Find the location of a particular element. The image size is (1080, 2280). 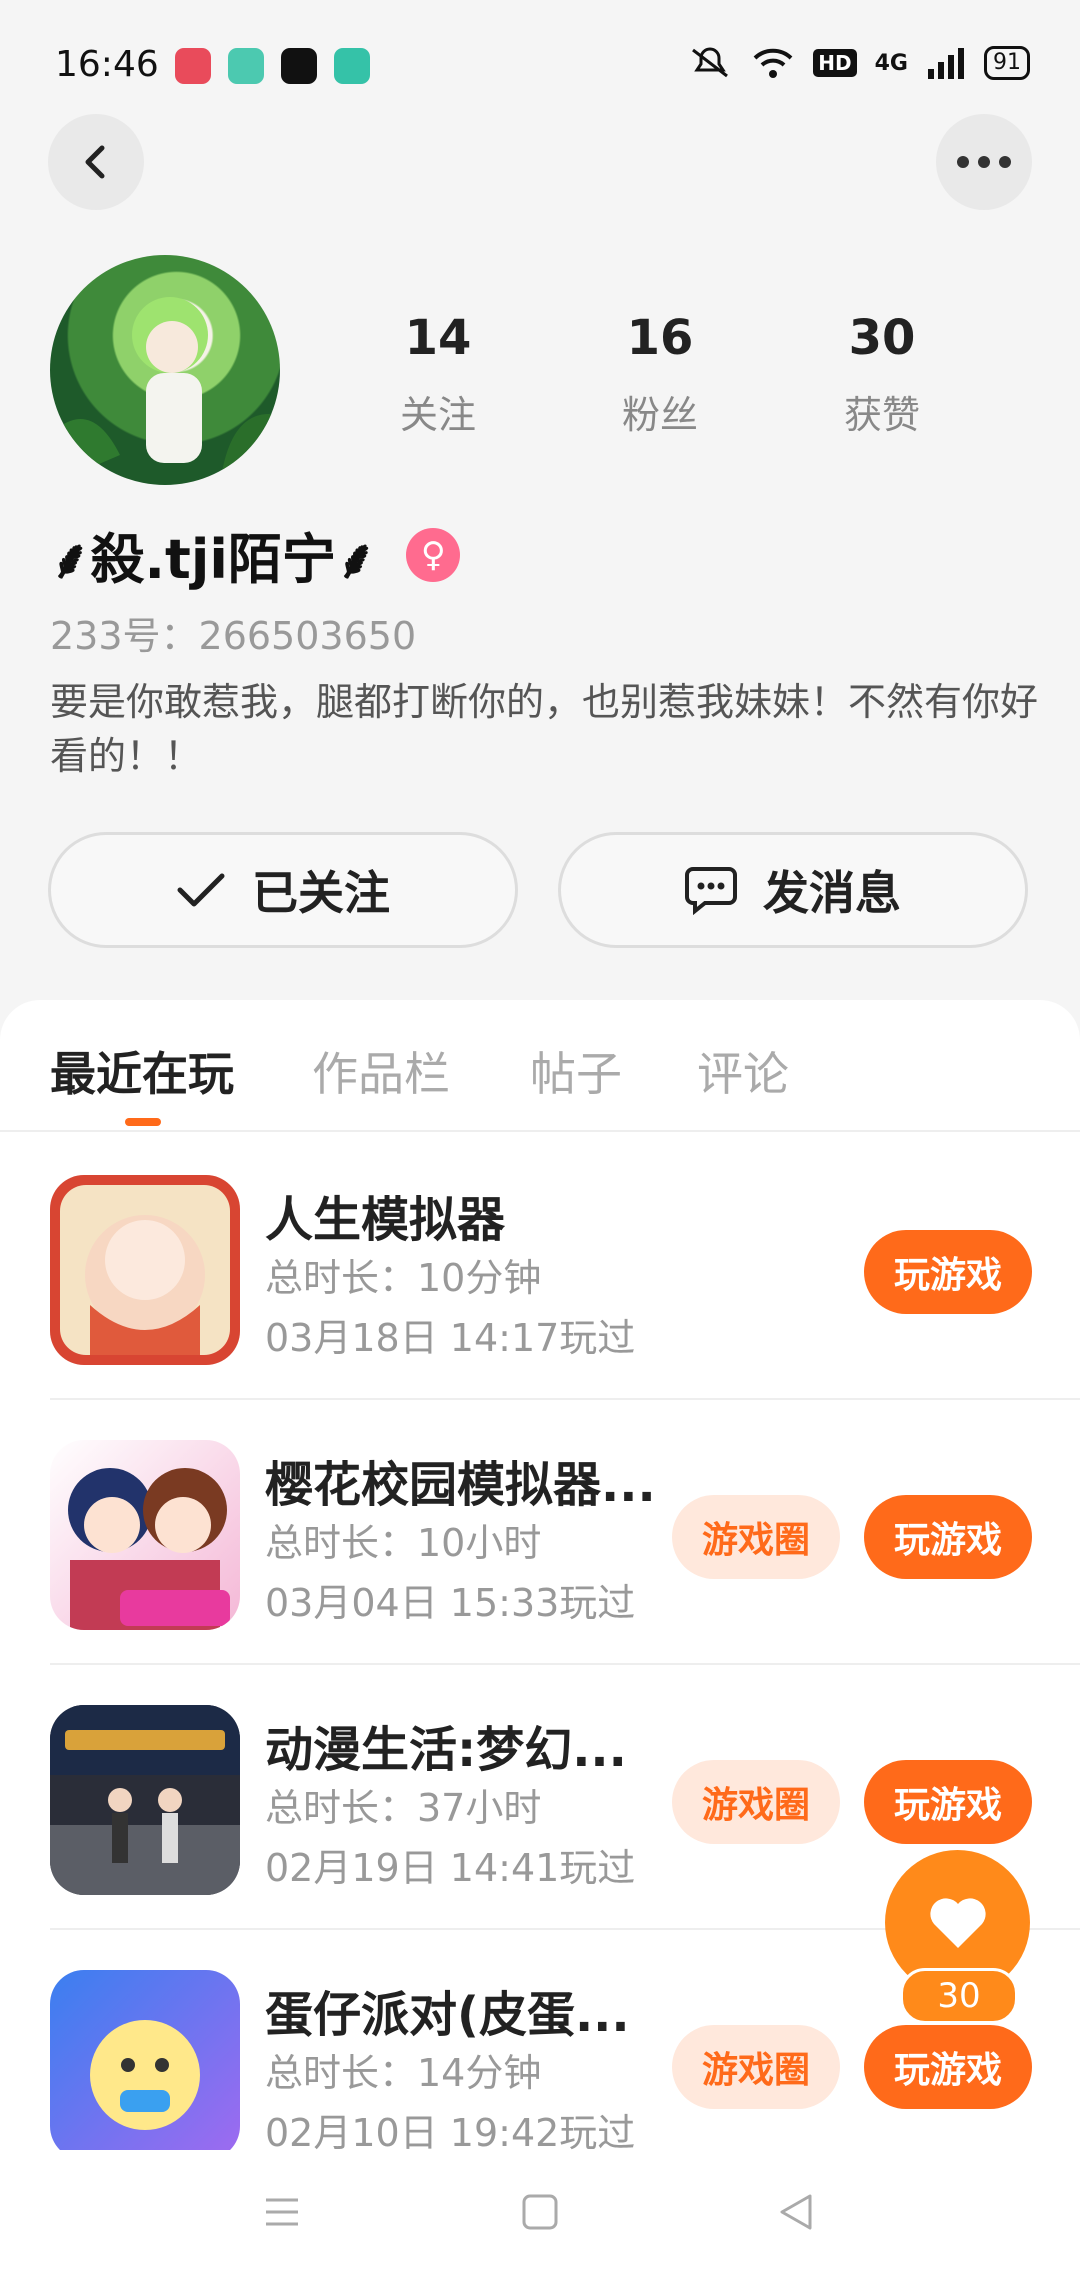

game-duration: 总时长：10小时 is located at coordinates (403, 1543).